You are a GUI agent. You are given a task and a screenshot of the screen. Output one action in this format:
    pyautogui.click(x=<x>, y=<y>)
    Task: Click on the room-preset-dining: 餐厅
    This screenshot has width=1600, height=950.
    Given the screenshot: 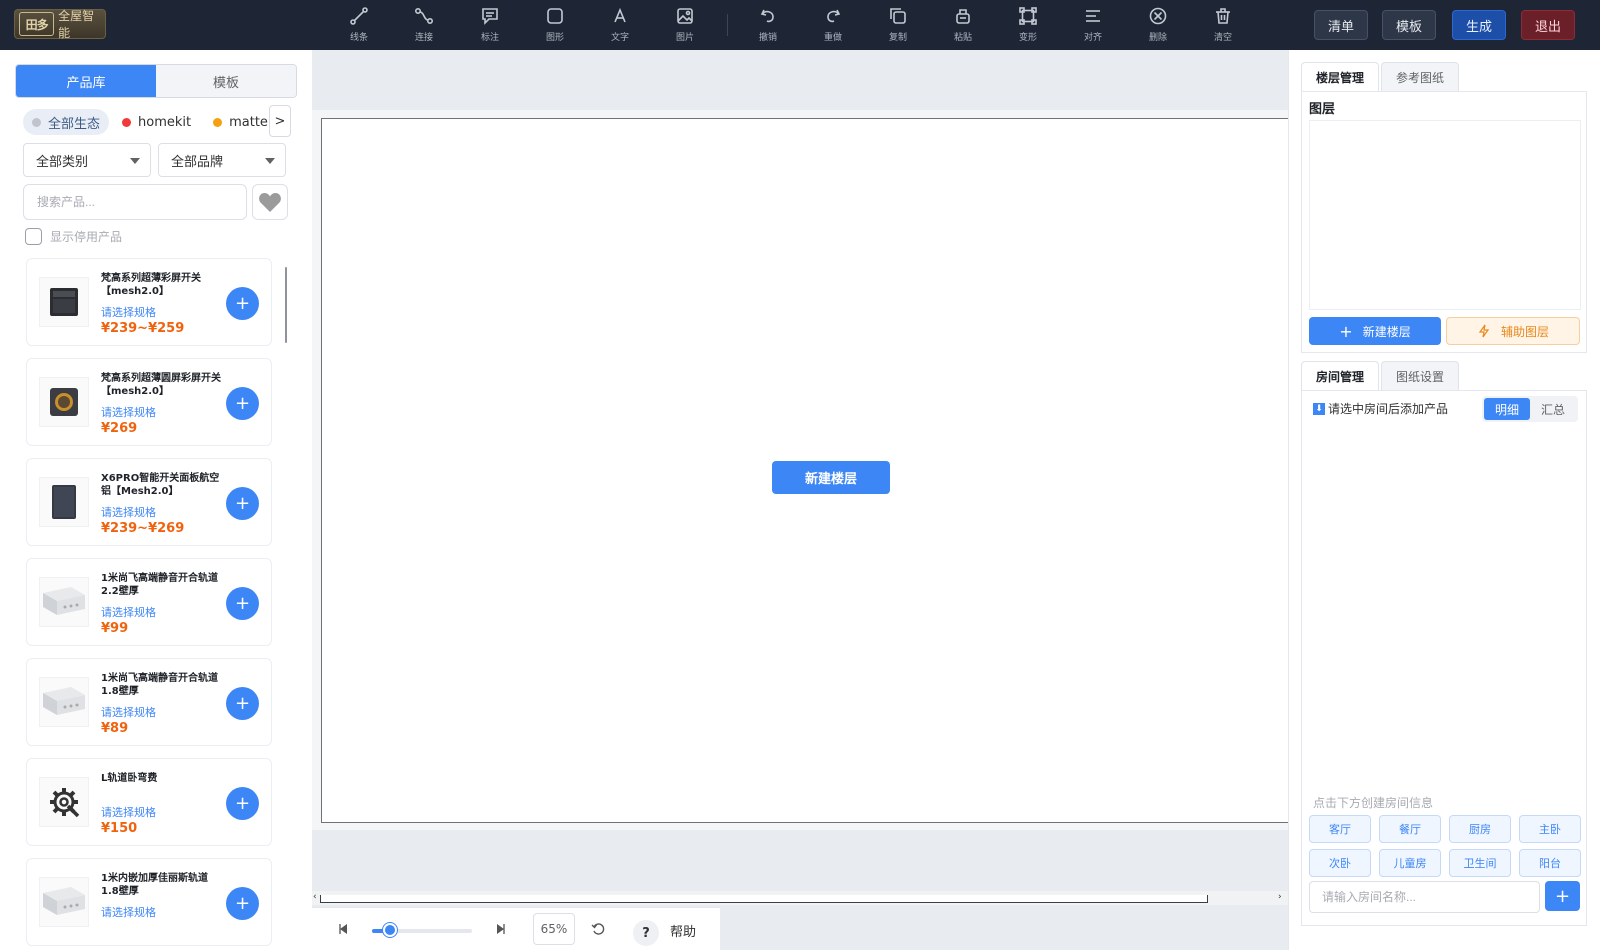 What is the action you would take?
    pyautogui.click(x=1410, y=829)
    